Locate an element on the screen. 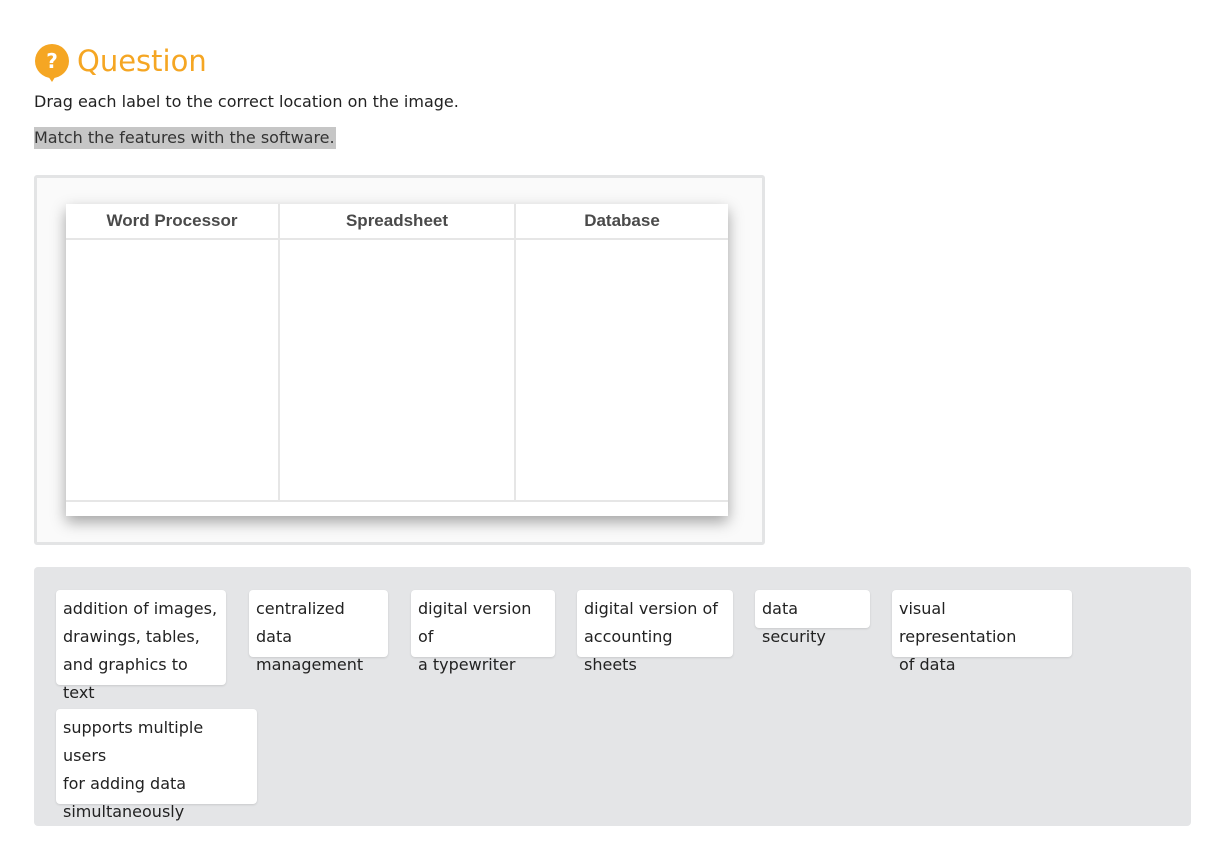 The image size is (1212, 846). drag-label: visual representation of data is located at coordinates (982, 632).